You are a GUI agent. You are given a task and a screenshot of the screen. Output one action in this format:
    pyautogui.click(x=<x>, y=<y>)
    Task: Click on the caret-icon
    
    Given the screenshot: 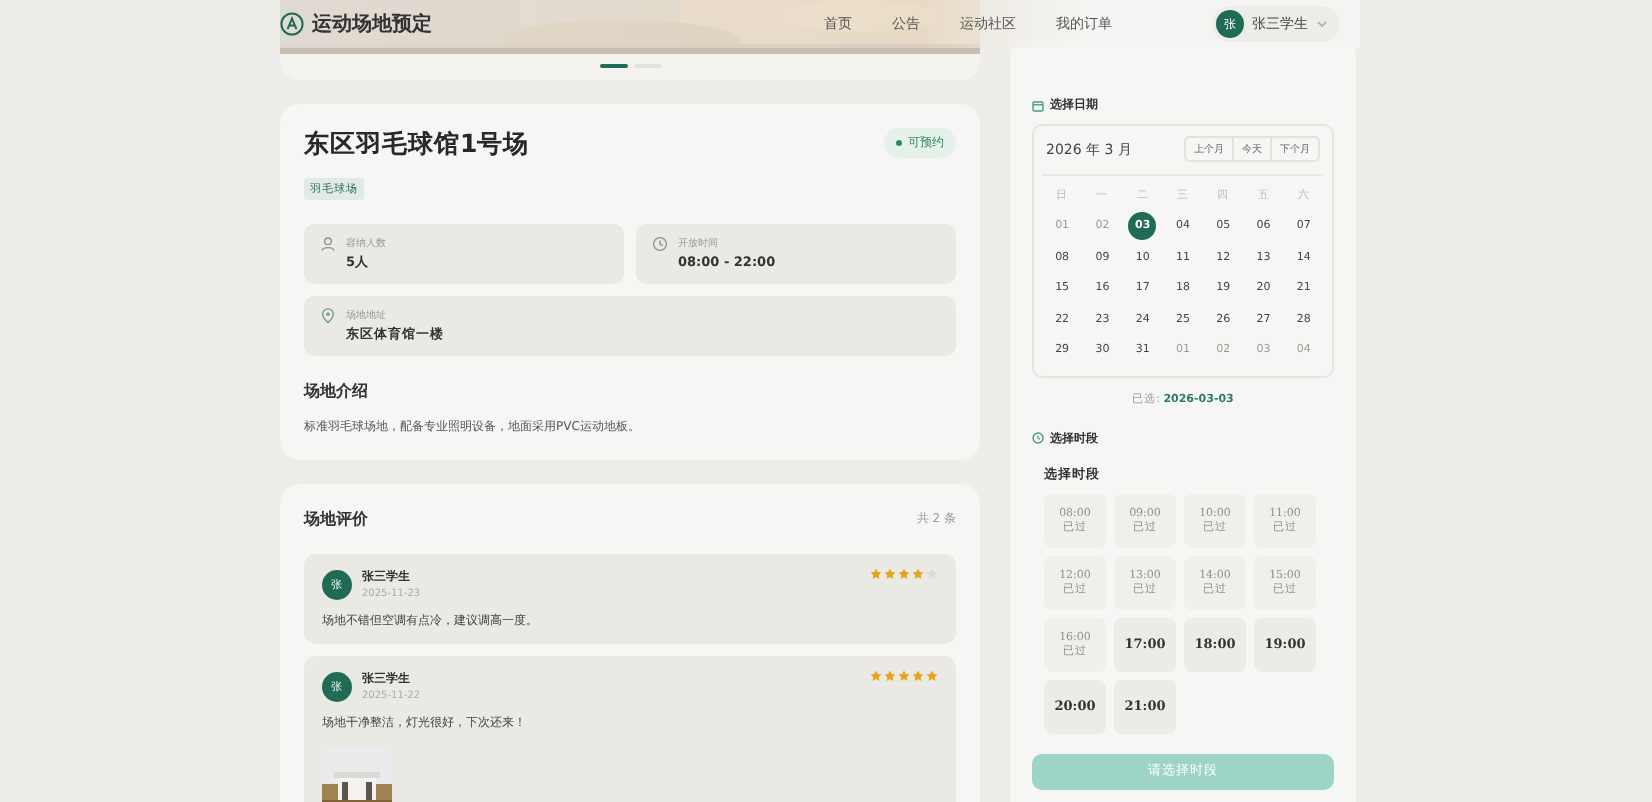 What is the action you would take?
    pyautogui.click(x=1322, y=24)
    